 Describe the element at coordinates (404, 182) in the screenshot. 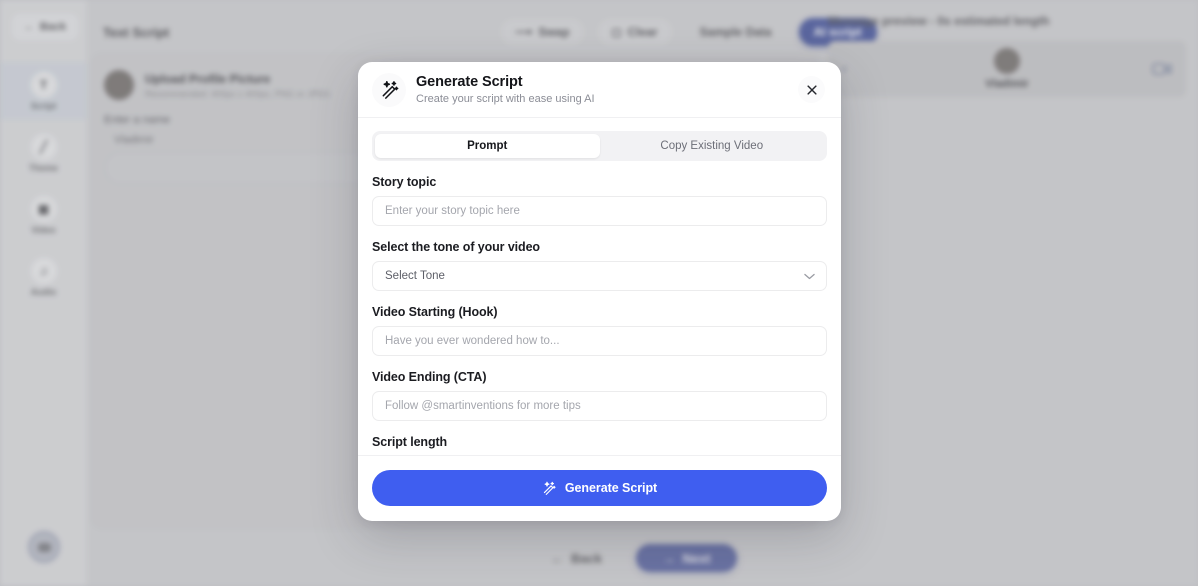

I see `story-topic-label: Story topic` at that location.